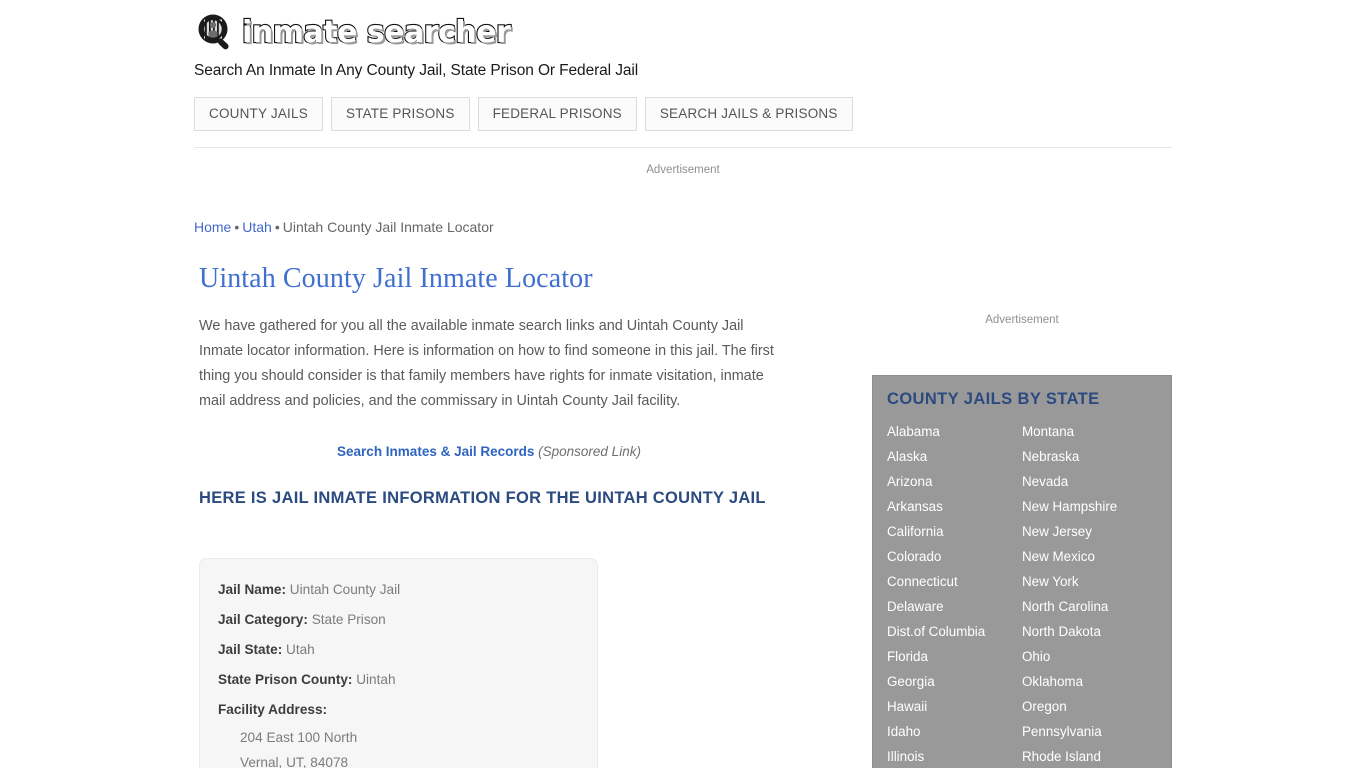 The height and width of the screenshot is (768, 1366). I want to click on sidebar-item-colorado: Colorado, so click(954, 556).